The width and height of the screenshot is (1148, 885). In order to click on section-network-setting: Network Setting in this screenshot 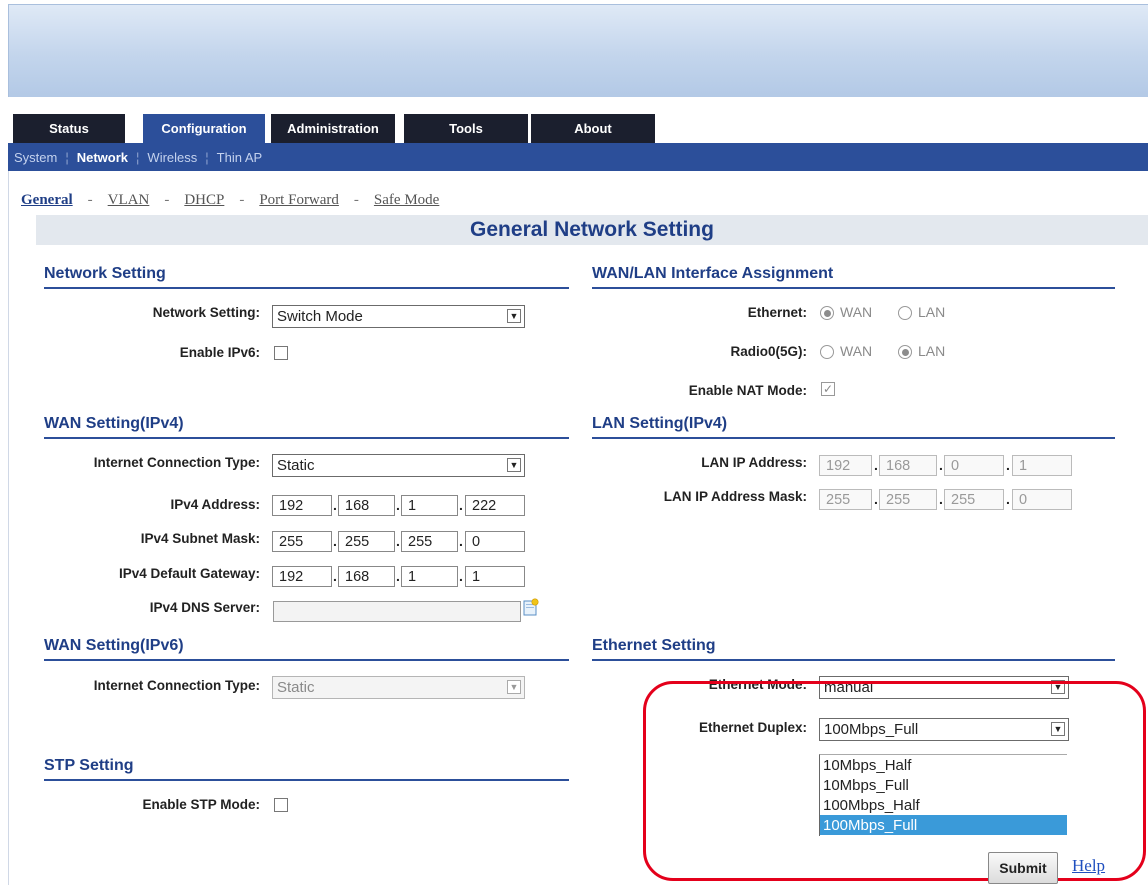, I will do `click(306, 277)`.